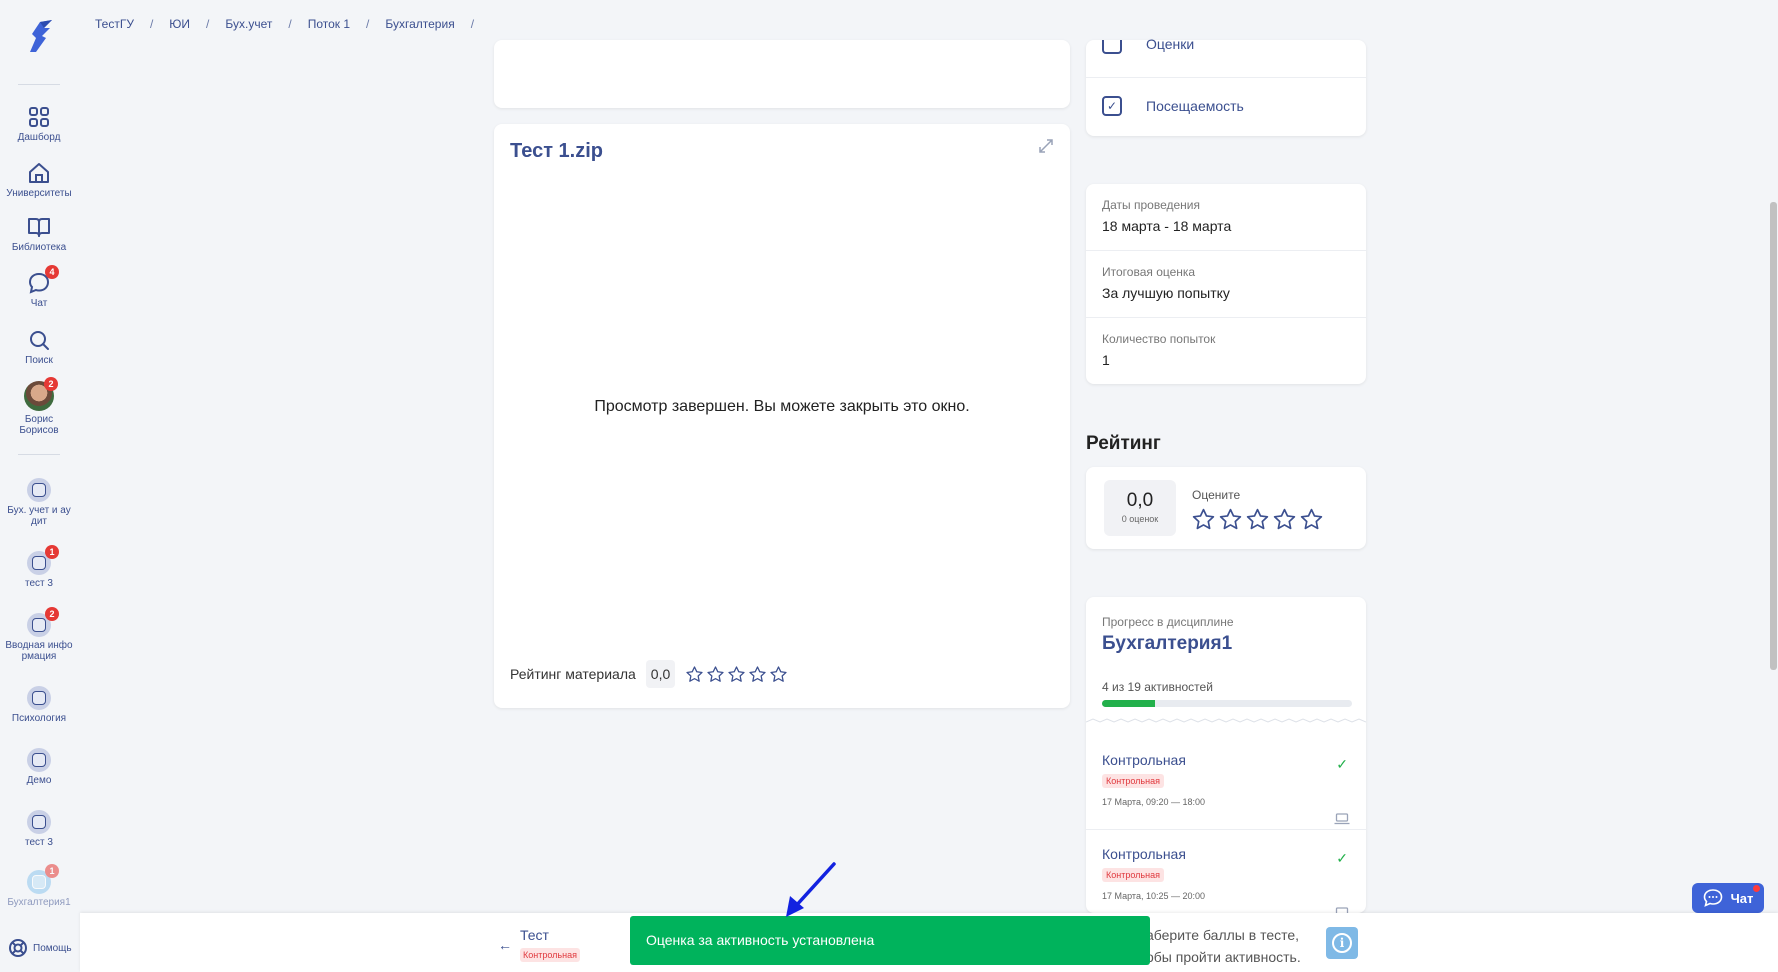  I want to click on sidebar-item-label: Поиск, so click(39, 360).